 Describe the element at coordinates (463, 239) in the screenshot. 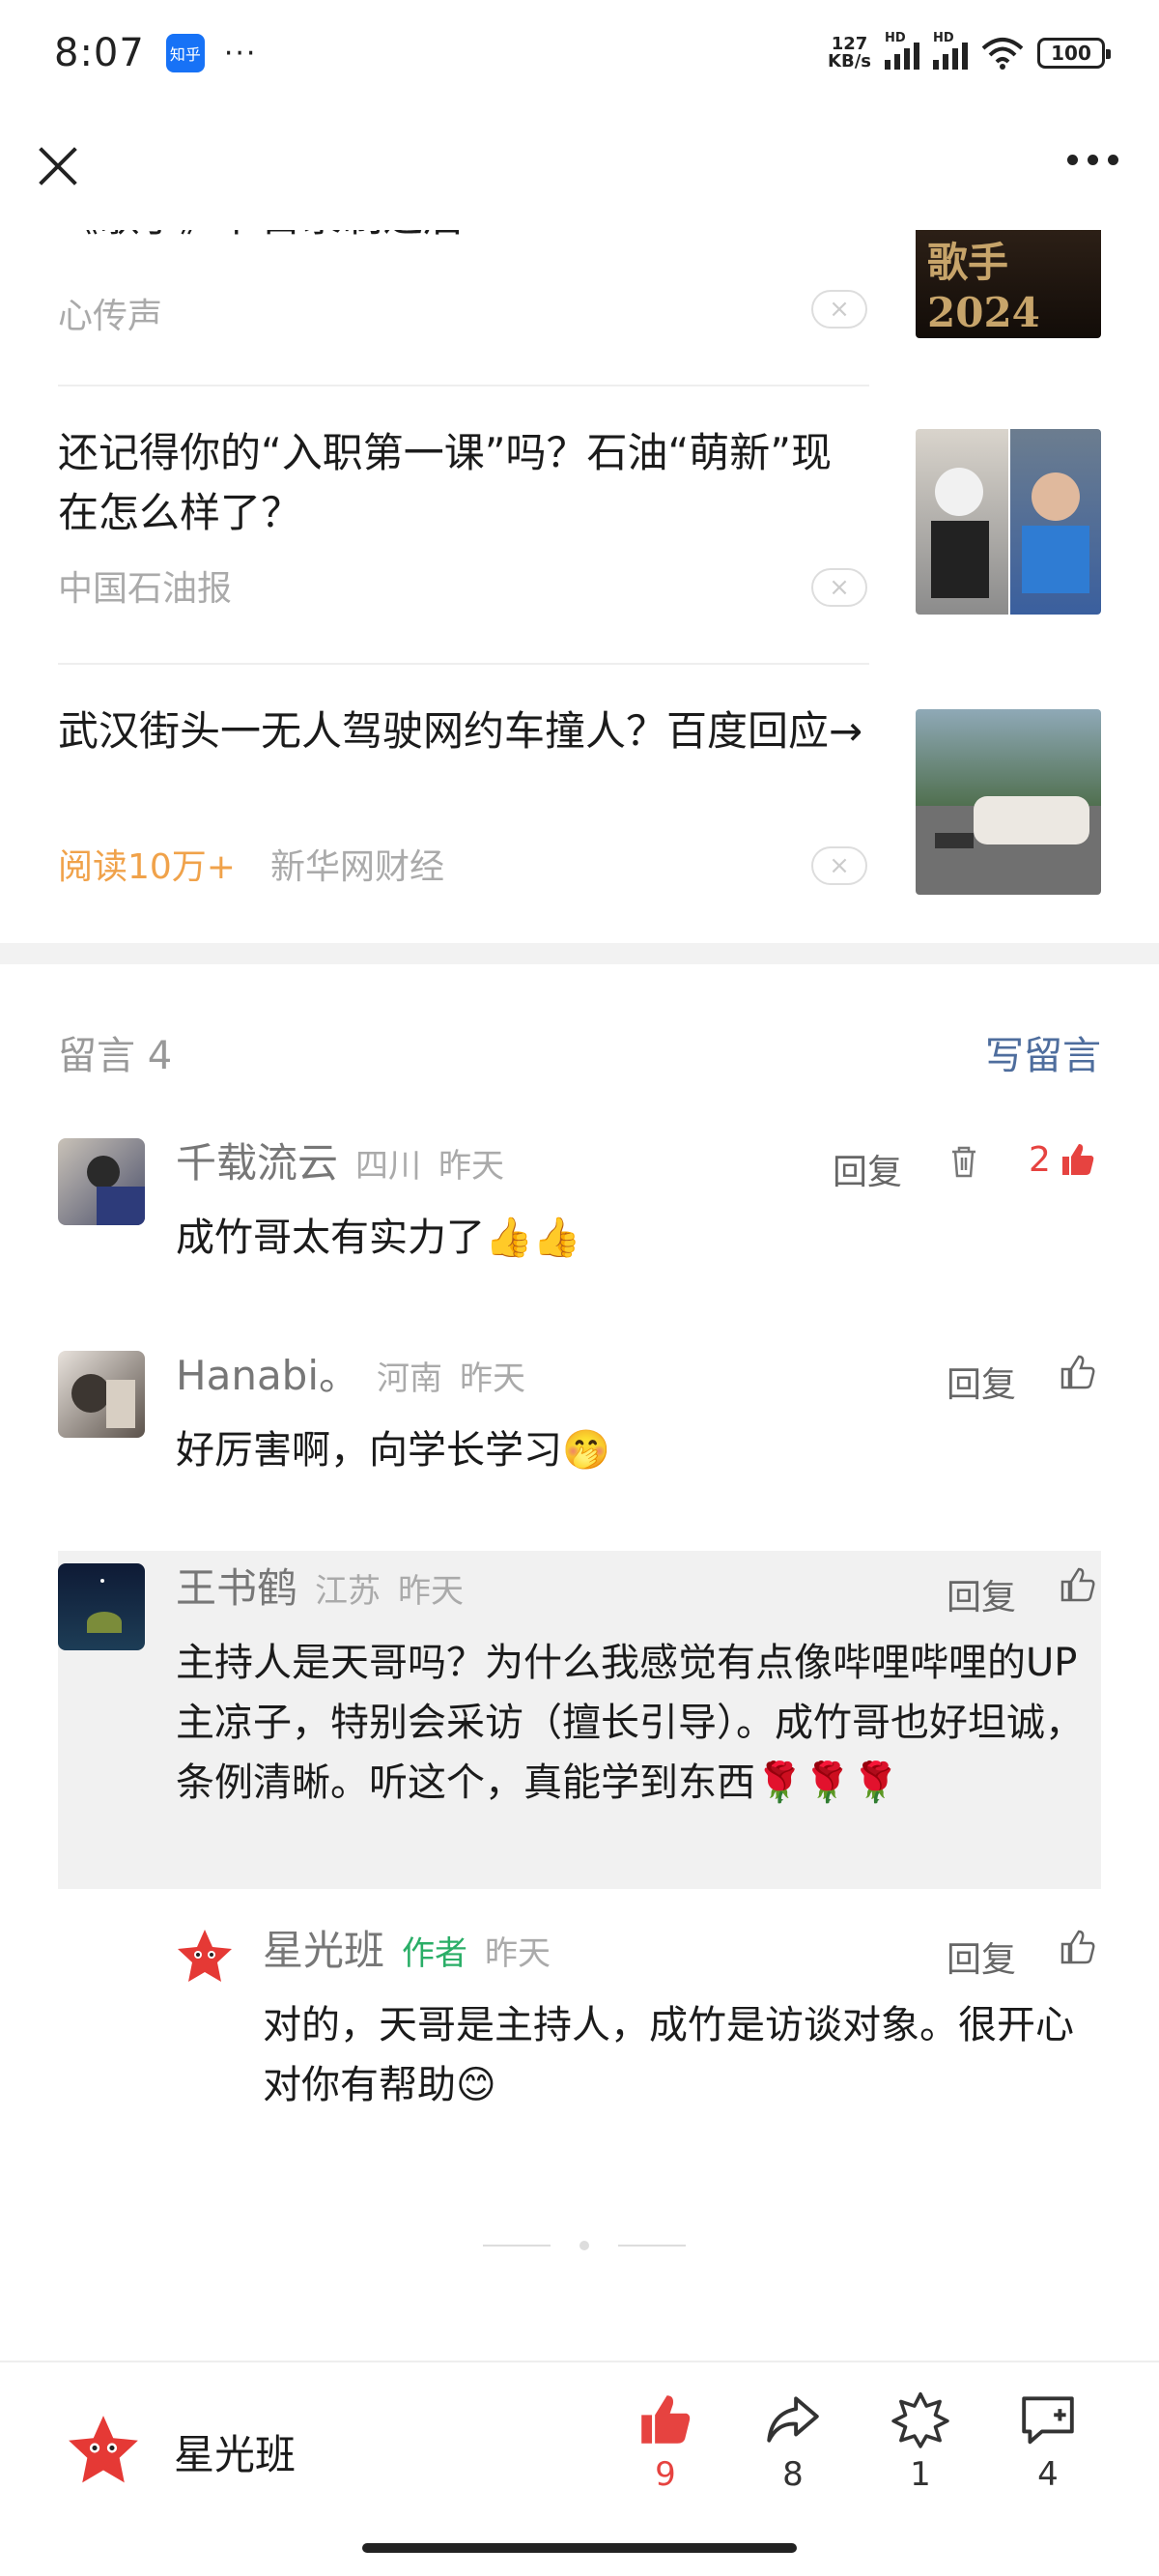

I see `related-article-title: 《歌手》节目录制之后` at that location.